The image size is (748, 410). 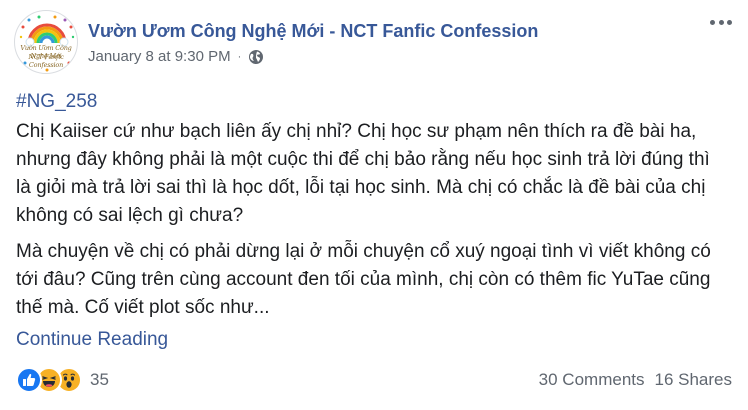 What do you see at coordinates (62, 380) in the screenshot?
I see `reactions-summary: 35` at bounding box center [62, 380].